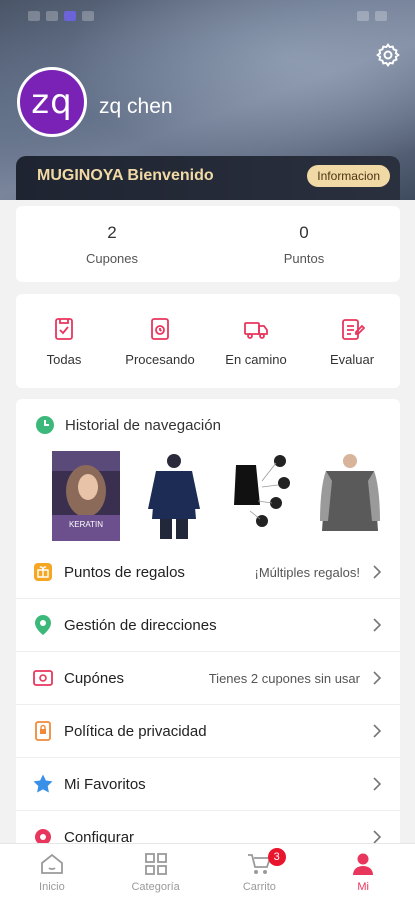  I want to click on menu-favorites: Mi Favoritos, so click(208, 784).